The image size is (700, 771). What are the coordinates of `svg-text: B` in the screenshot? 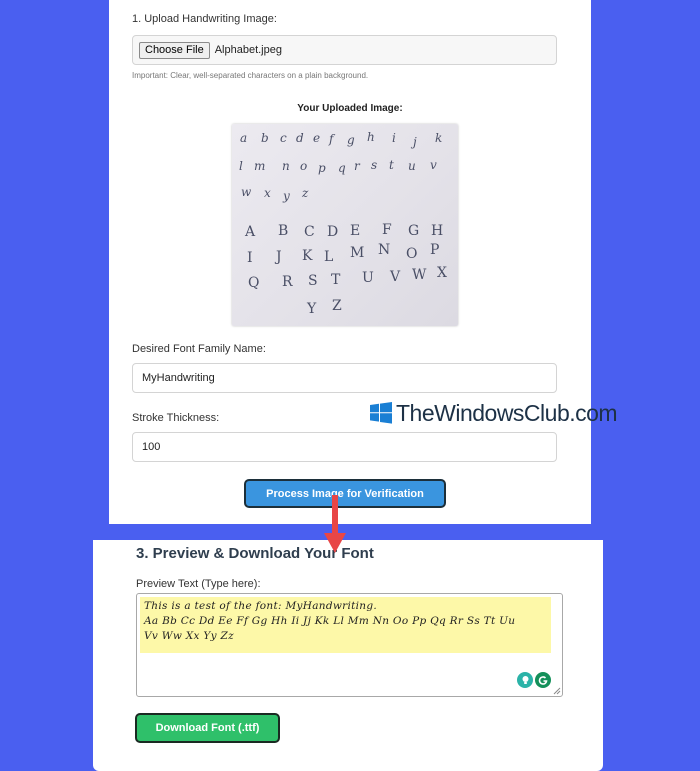 It's located at (283, 231).